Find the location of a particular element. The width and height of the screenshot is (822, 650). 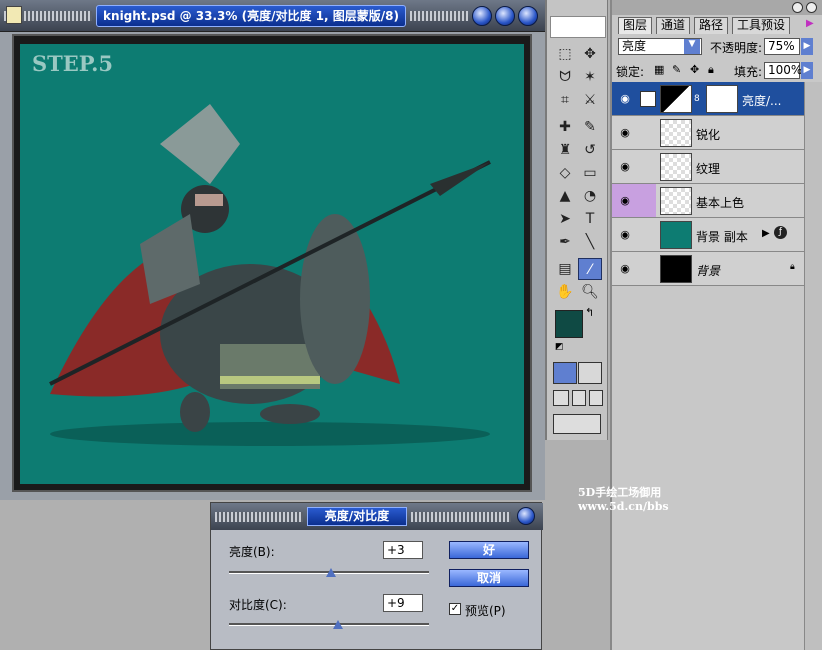

path-select-icon: ➤ is located at coordinates (565, 219).